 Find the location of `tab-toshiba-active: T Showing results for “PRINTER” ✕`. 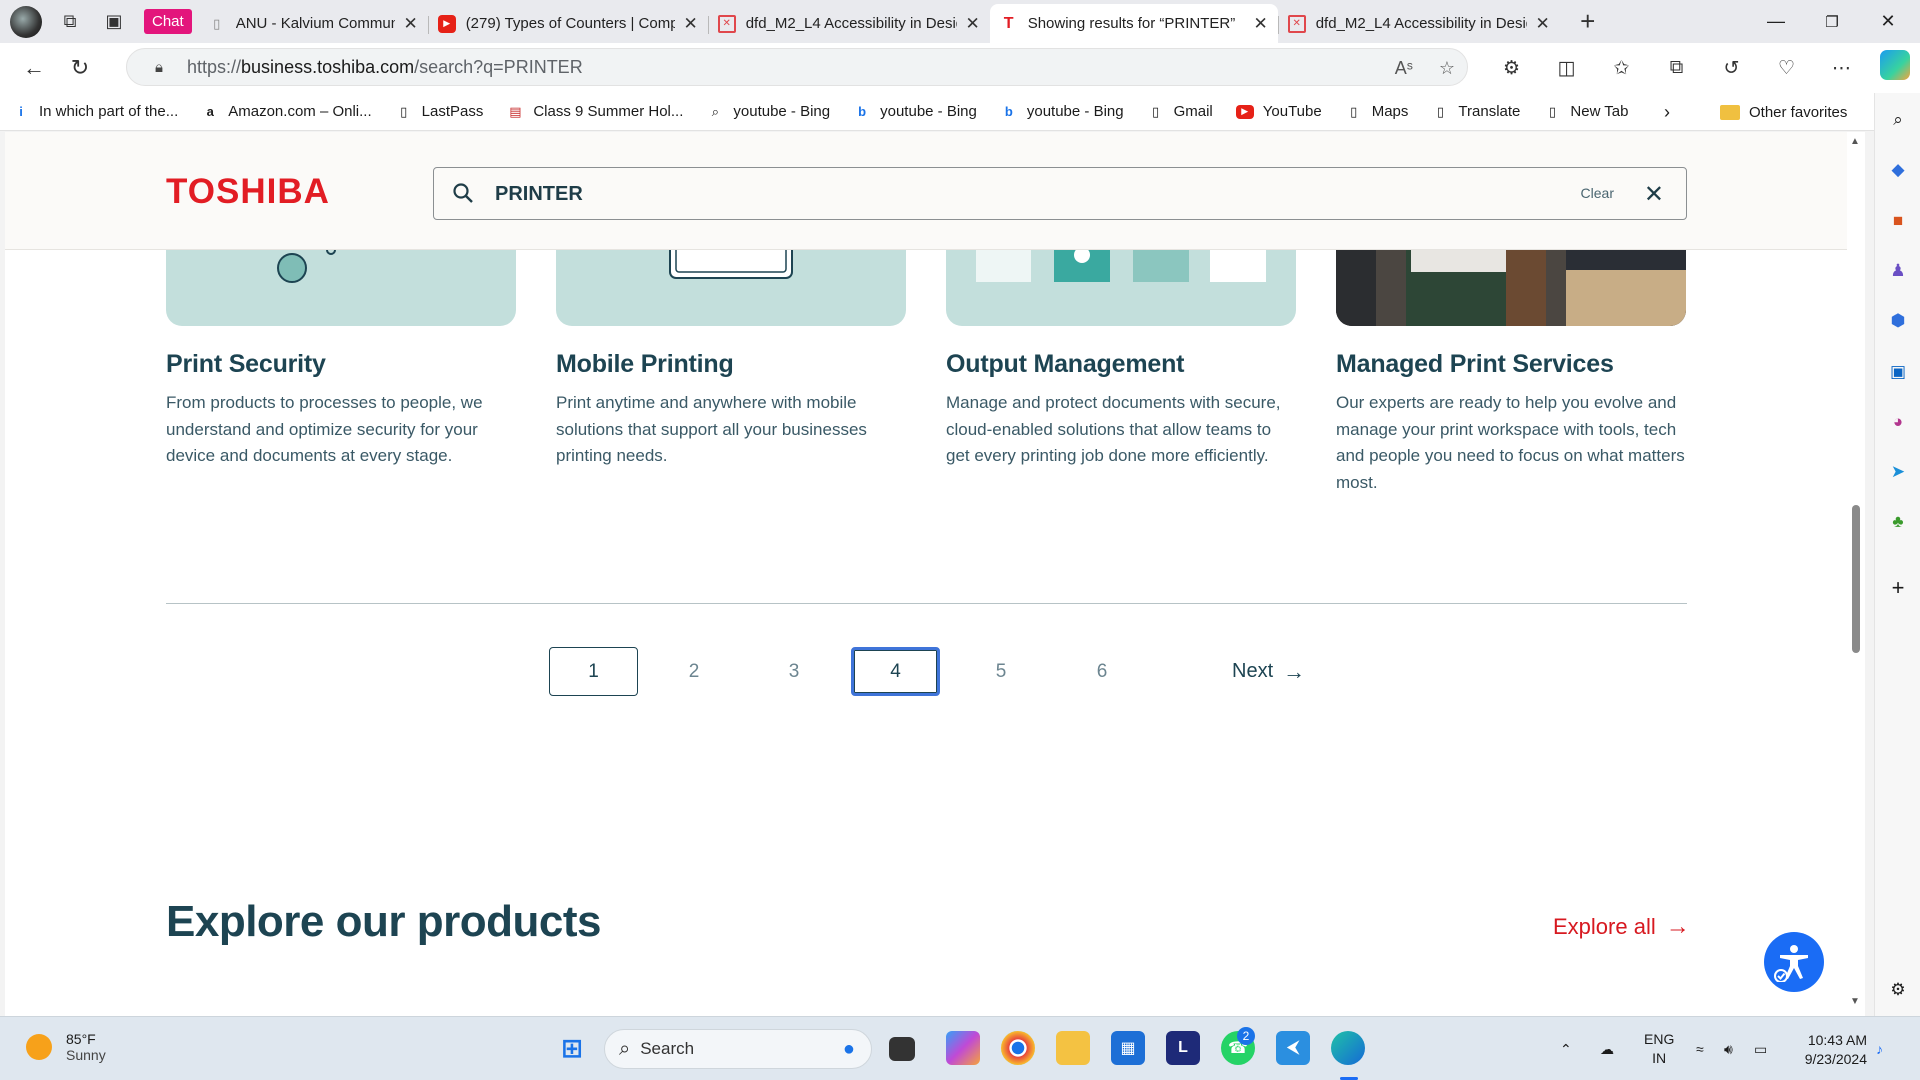

tab-toshiba-active: T Showing results for “PRINTER” ✕ is located at coordinates (1133, 23).